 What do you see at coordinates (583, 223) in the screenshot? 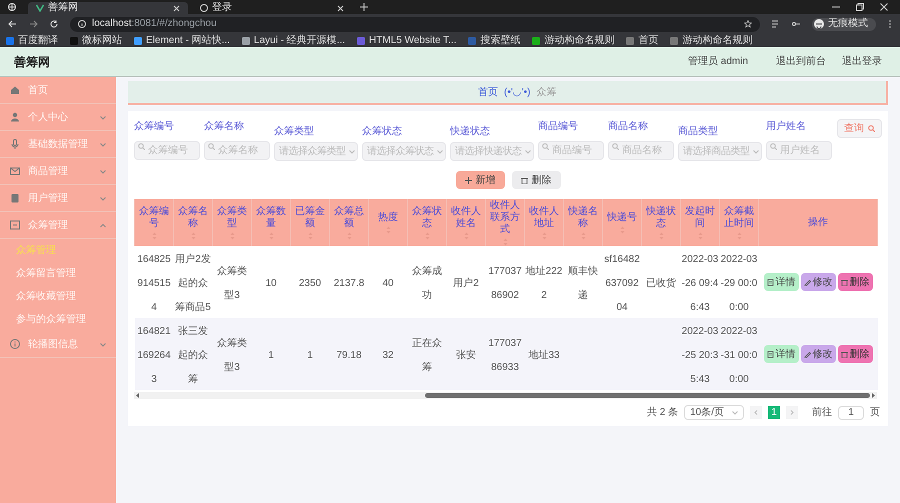
I see `column-header: 快递名称` at bounding box center [583, 223].